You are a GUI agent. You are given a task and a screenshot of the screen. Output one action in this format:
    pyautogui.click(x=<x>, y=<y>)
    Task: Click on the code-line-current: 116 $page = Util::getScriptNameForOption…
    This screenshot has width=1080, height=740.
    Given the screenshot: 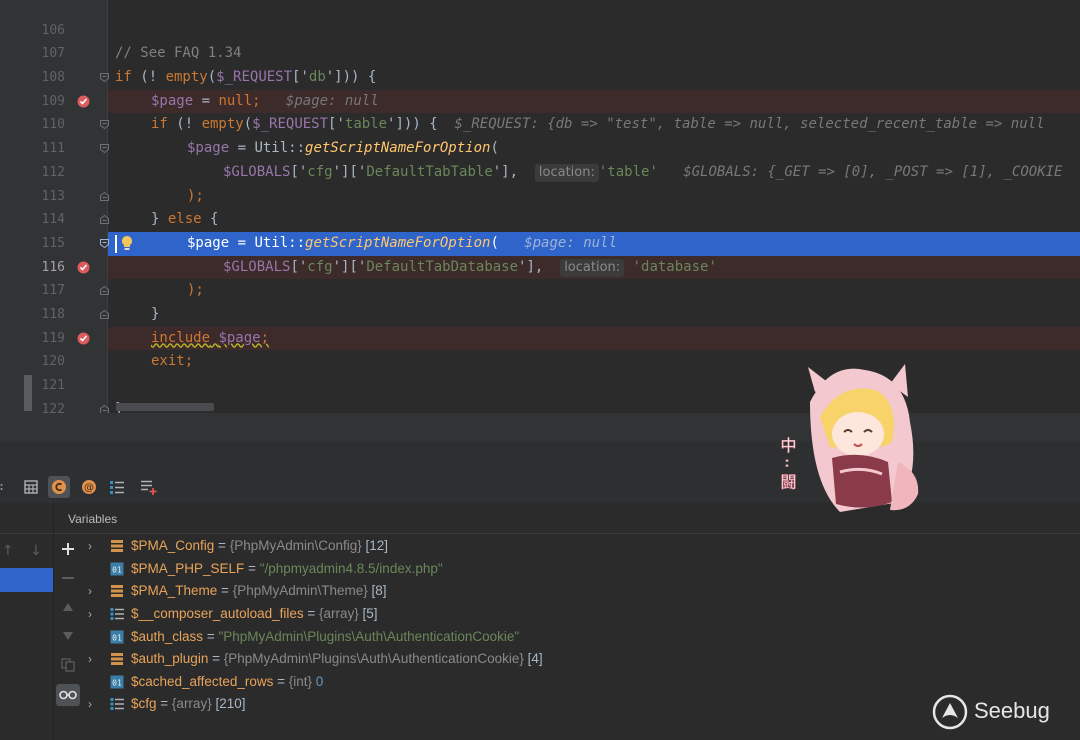 What is the action you would take?
    pyautogui.click(x=561, y=253)
    